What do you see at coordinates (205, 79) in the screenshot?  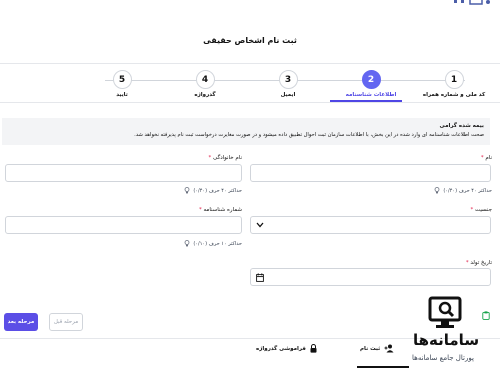 I see `step-number: 4` at bounding box center [205, 79].